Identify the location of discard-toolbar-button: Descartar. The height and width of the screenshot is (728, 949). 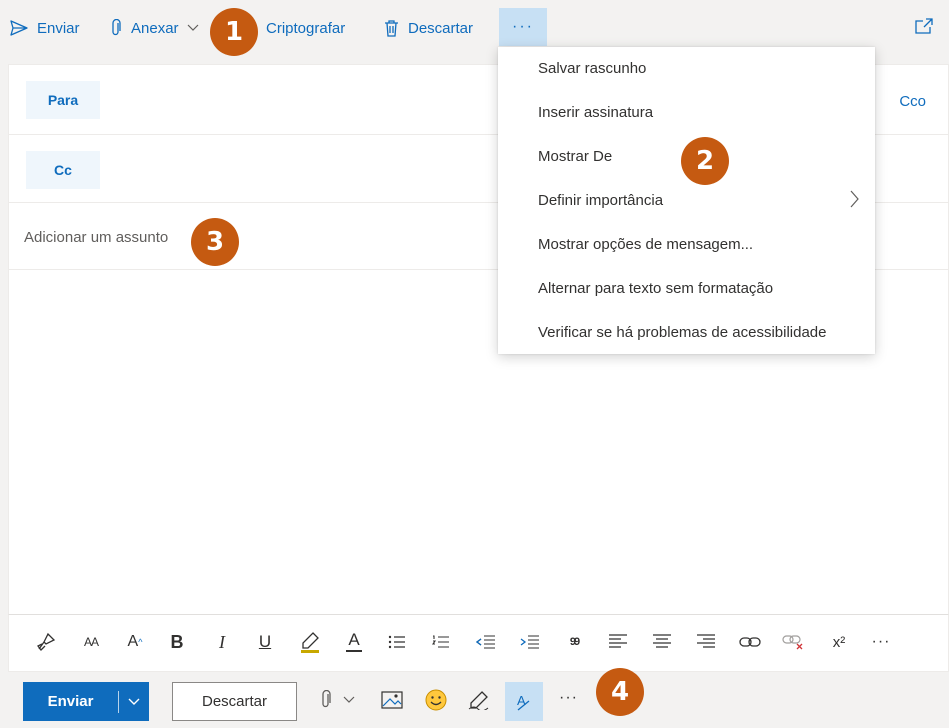
(428, 28).